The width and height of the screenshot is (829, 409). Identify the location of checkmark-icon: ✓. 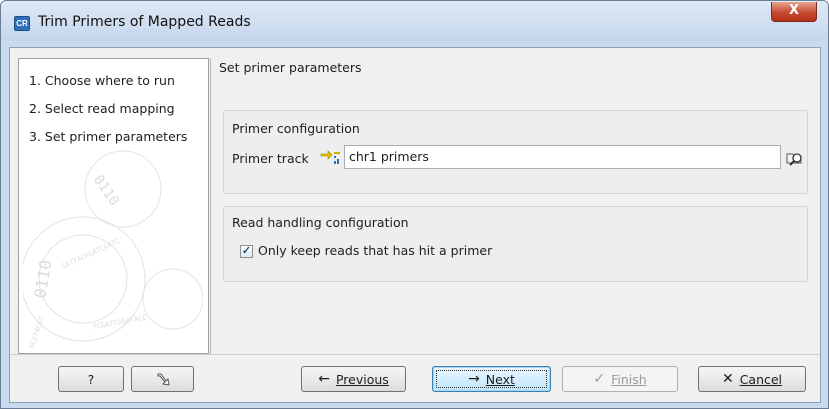
(599, 379).